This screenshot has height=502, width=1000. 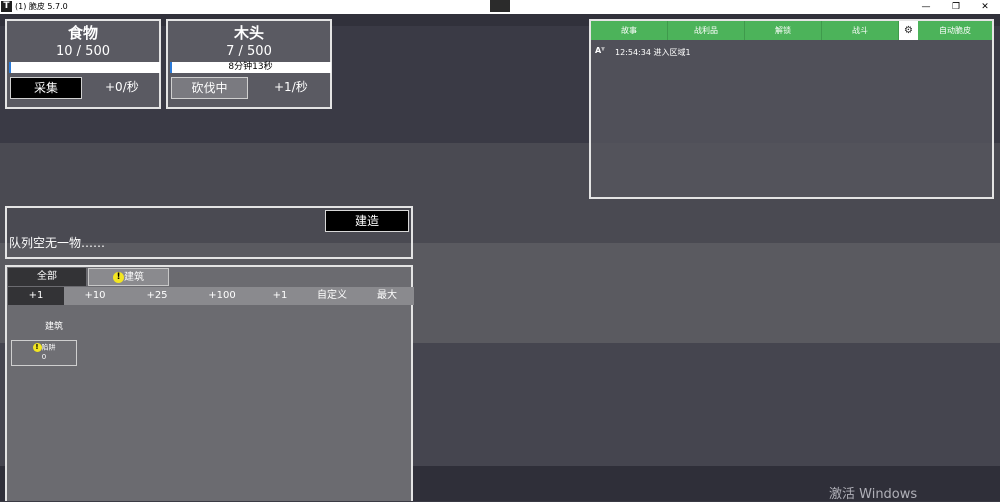 I want to click on close-button: ✕, so click(x=985, y=7).